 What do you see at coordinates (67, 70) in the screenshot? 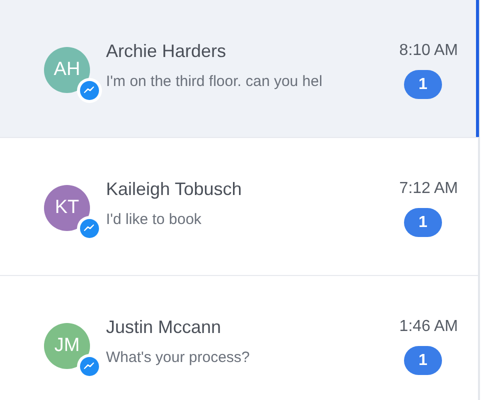
I see `avatar: AH` at bounding box center [67, 70].